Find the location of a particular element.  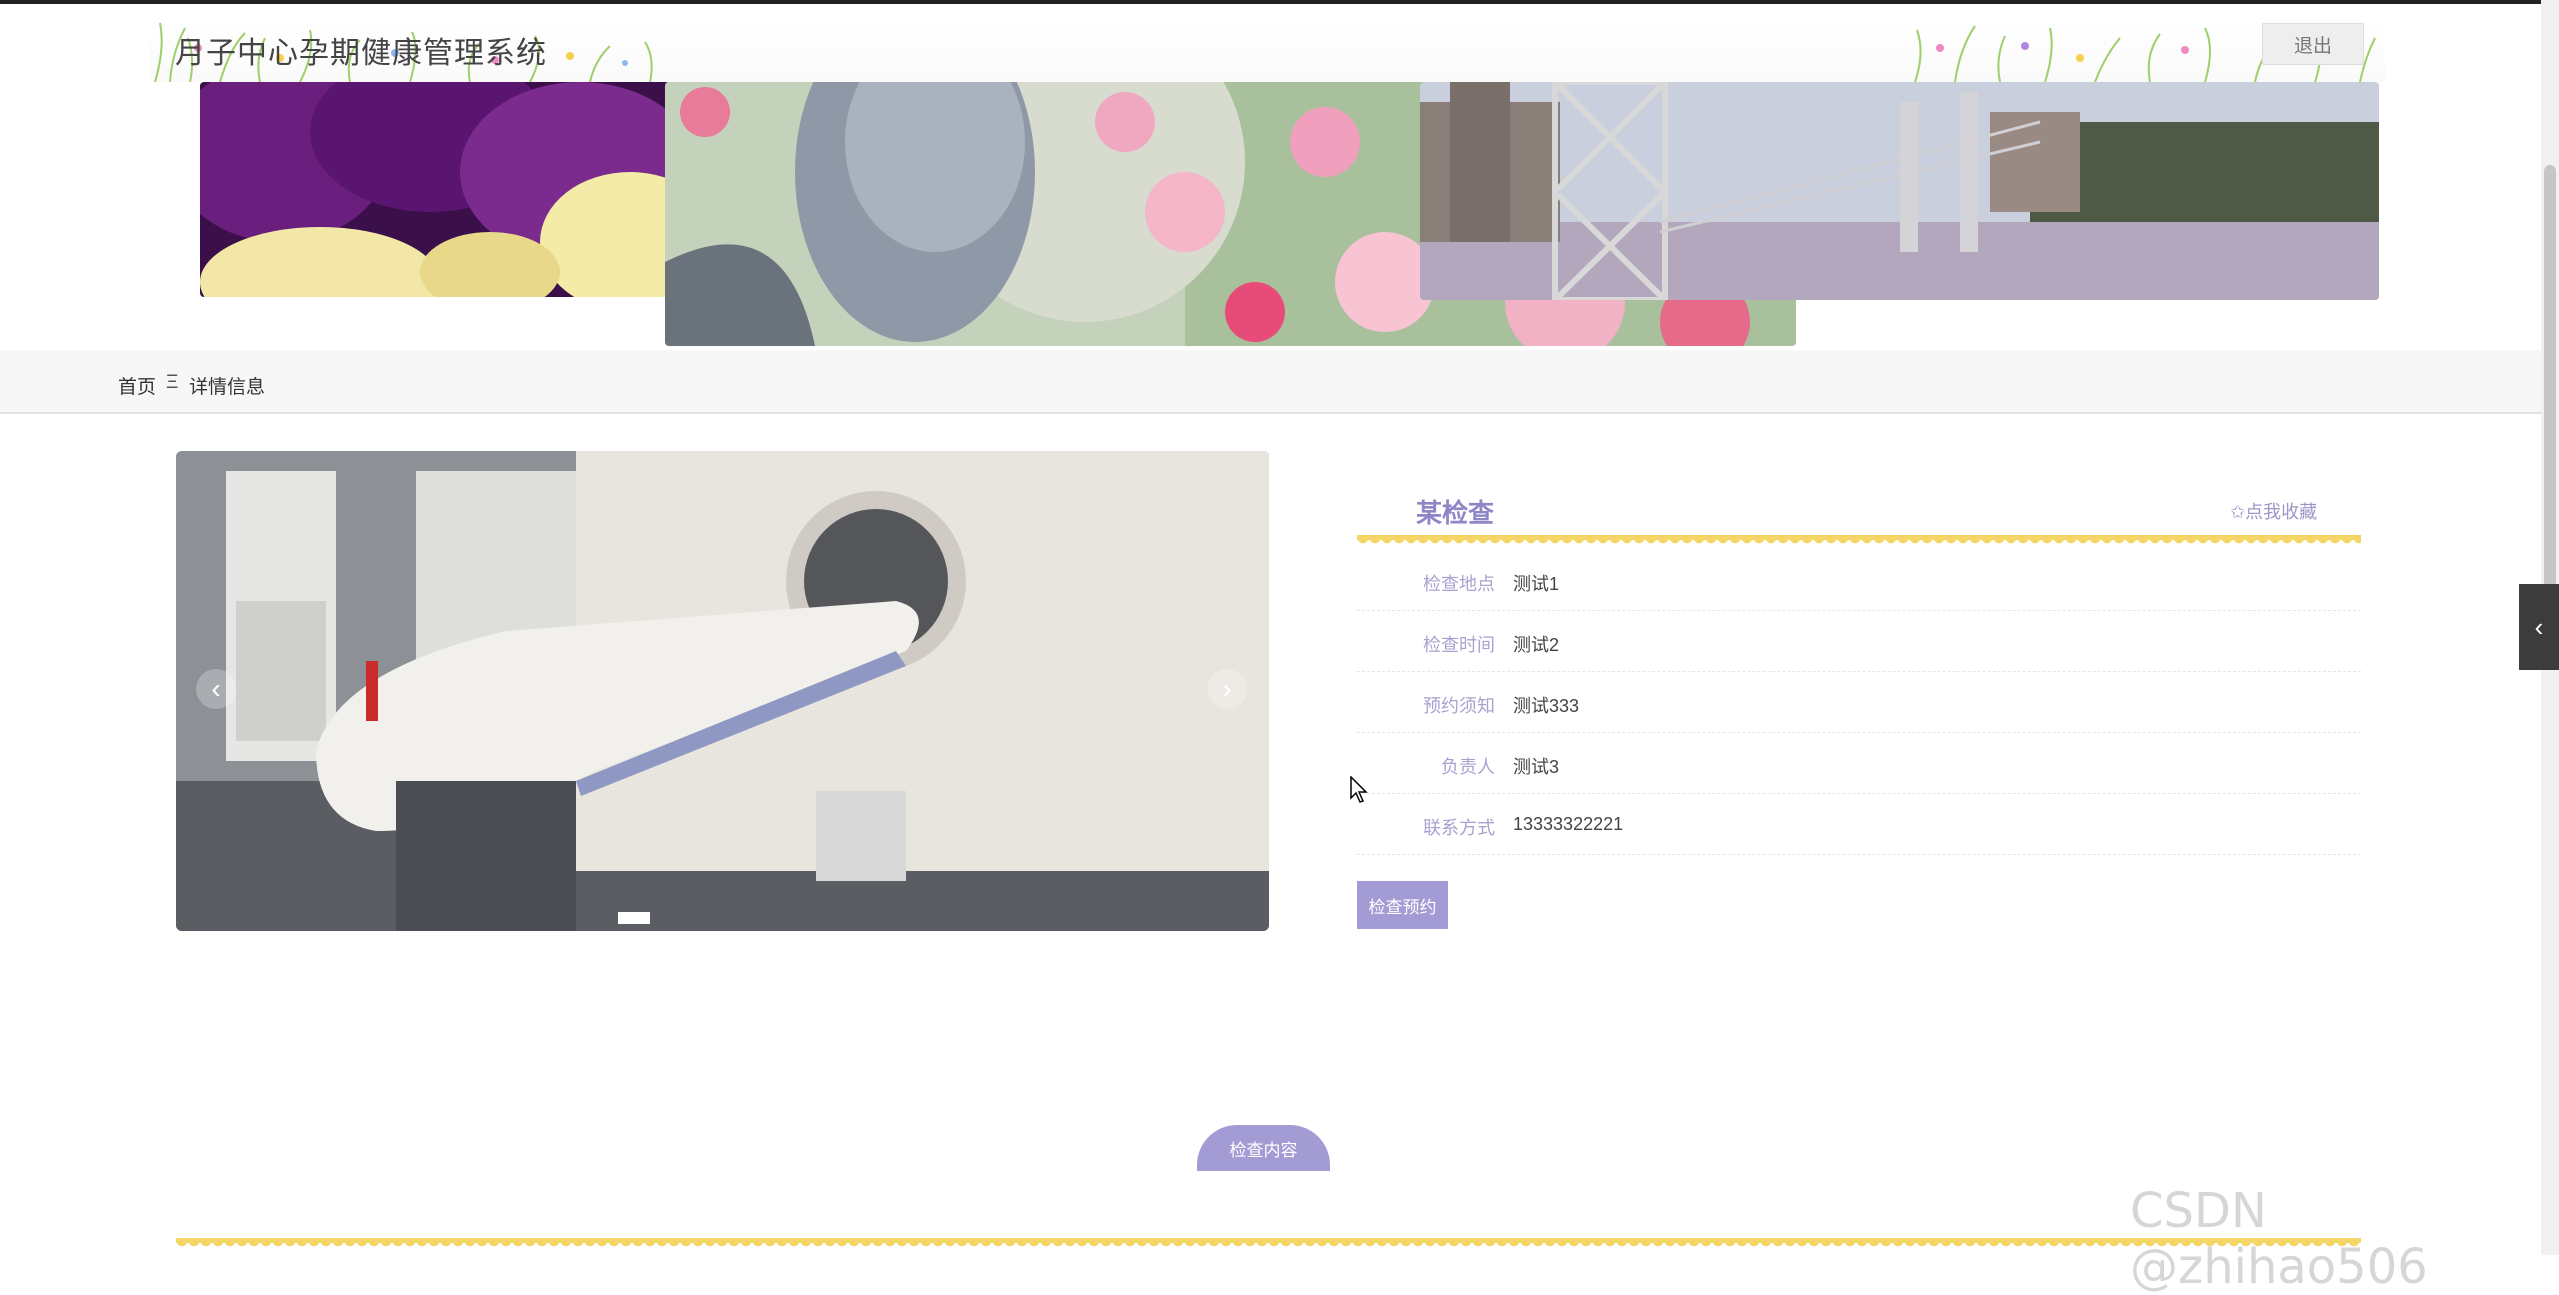

field-value: 测试1 is located at coordinates (1536, 584).